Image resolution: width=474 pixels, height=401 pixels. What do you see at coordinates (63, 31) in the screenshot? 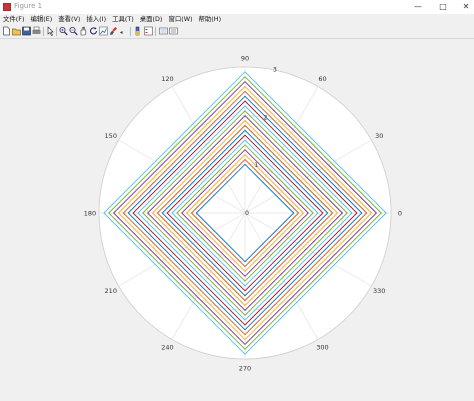
I see `zoom-in-icon` at bounding box center [63, 31].